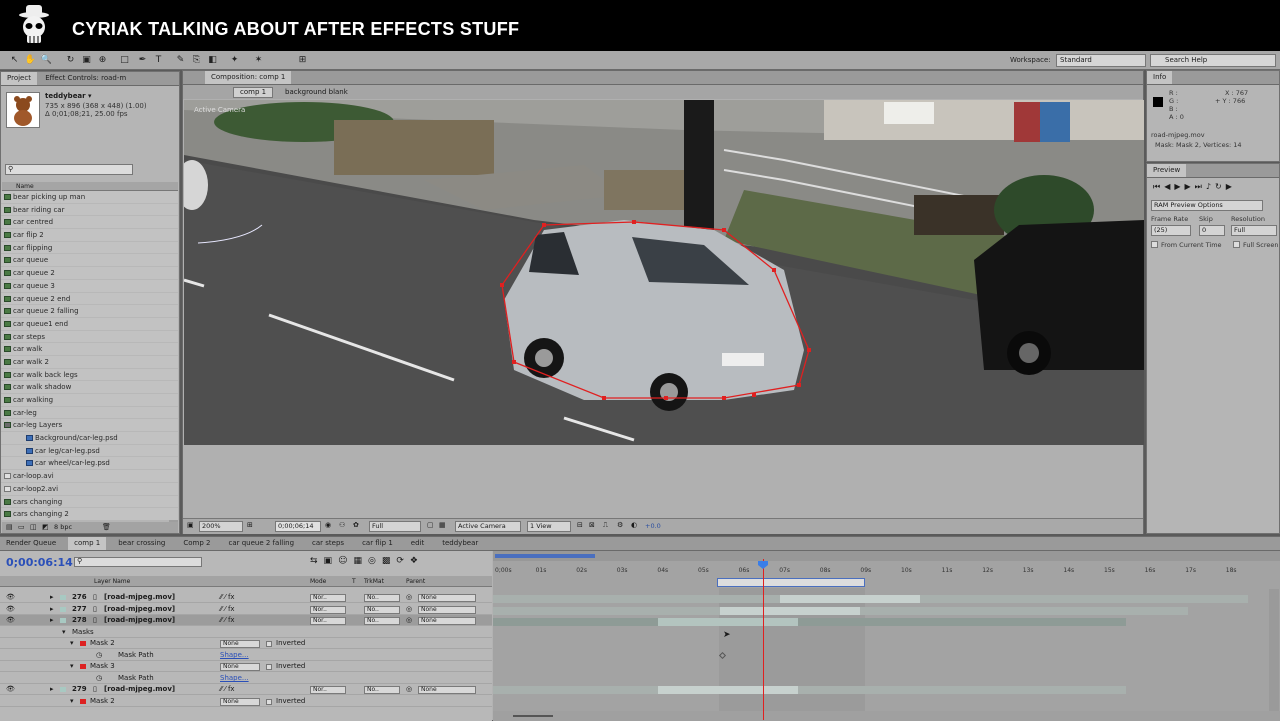  Describe the element at coordinates (89, 299) in the screenshot. I see `project-item: car queue 2 end` at that location.